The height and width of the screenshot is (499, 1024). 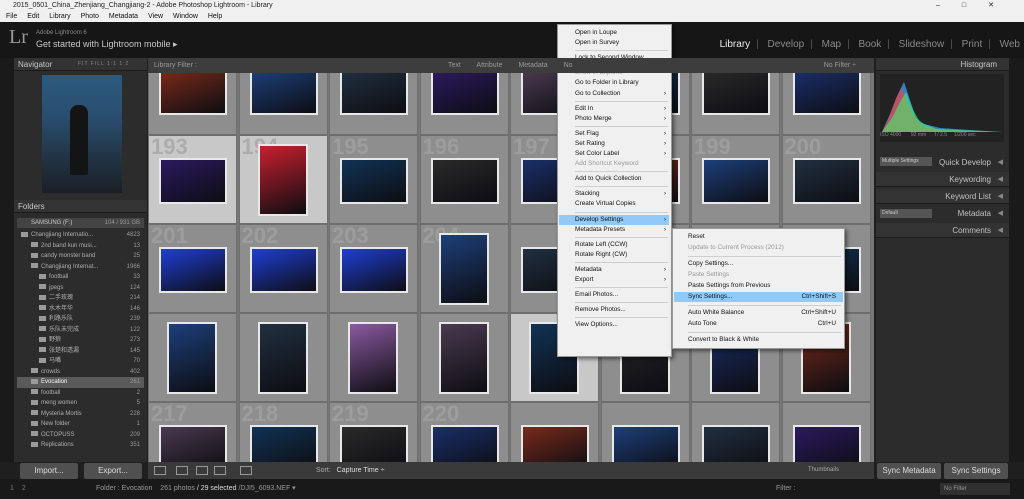 I want to click on photo-cell: 220, so click(x=464, y=431).